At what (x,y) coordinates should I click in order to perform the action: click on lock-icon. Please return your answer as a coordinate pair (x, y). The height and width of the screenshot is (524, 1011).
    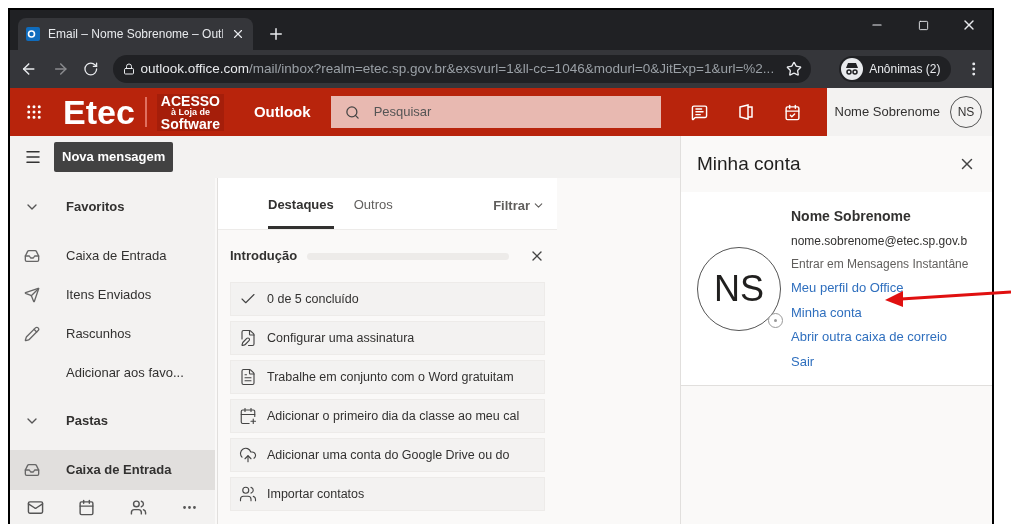
    Looking at the image, I should click on (128, 69).